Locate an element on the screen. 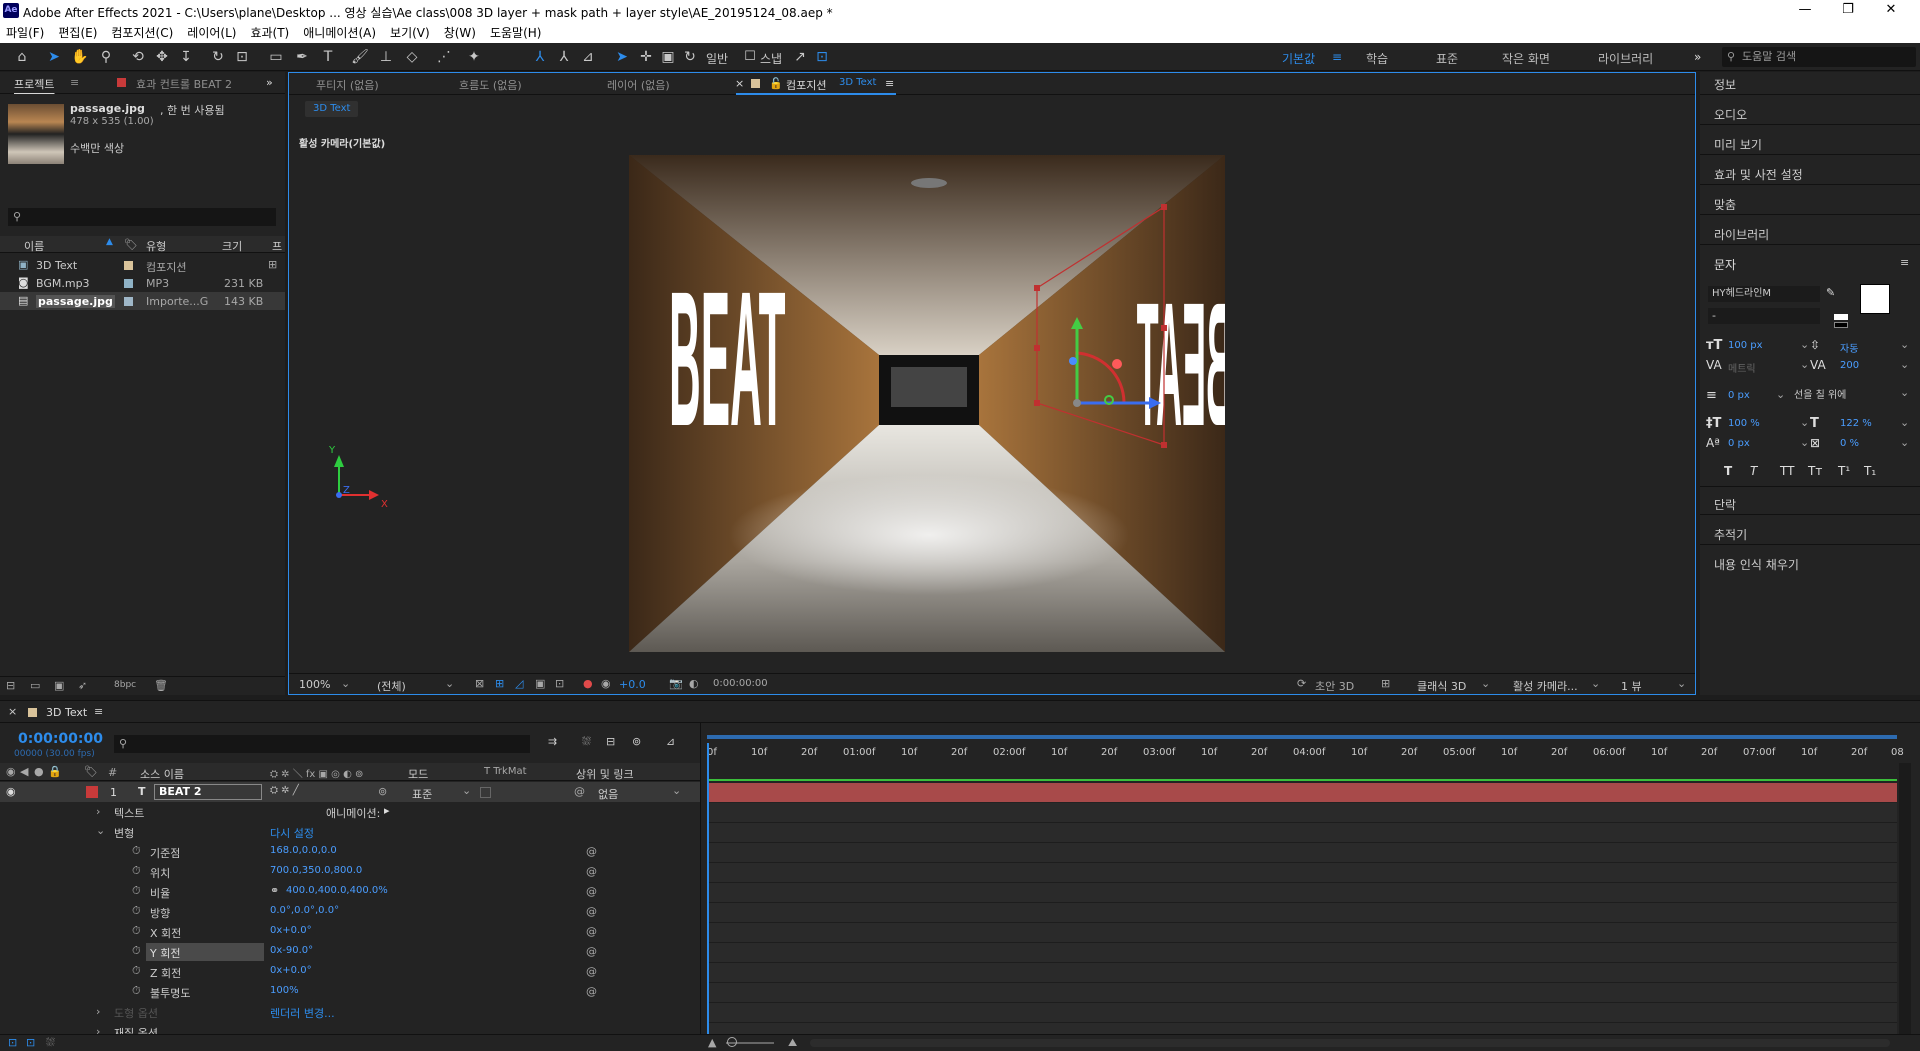  tab-project: 프로젝트 is located at coordinates (34, 84).